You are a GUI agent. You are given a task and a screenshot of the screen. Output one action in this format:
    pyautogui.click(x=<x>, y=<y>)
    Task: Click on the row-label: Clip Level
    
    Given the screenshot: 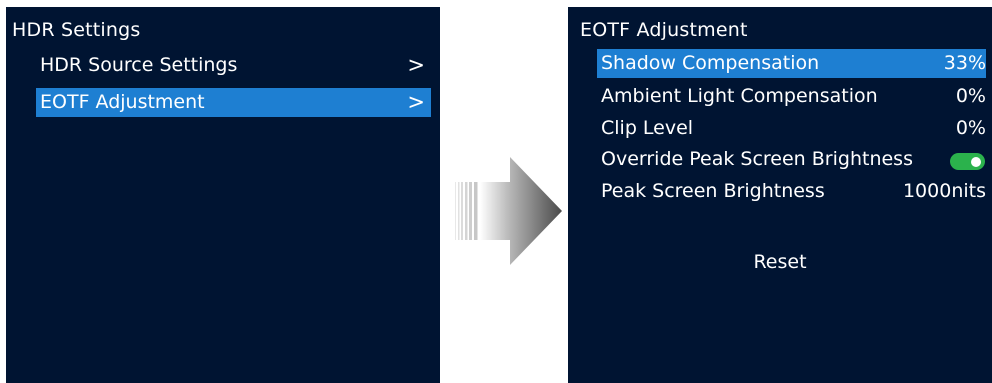 What is the action you would take?
    pyautogui.click(x=647, y=128)
    